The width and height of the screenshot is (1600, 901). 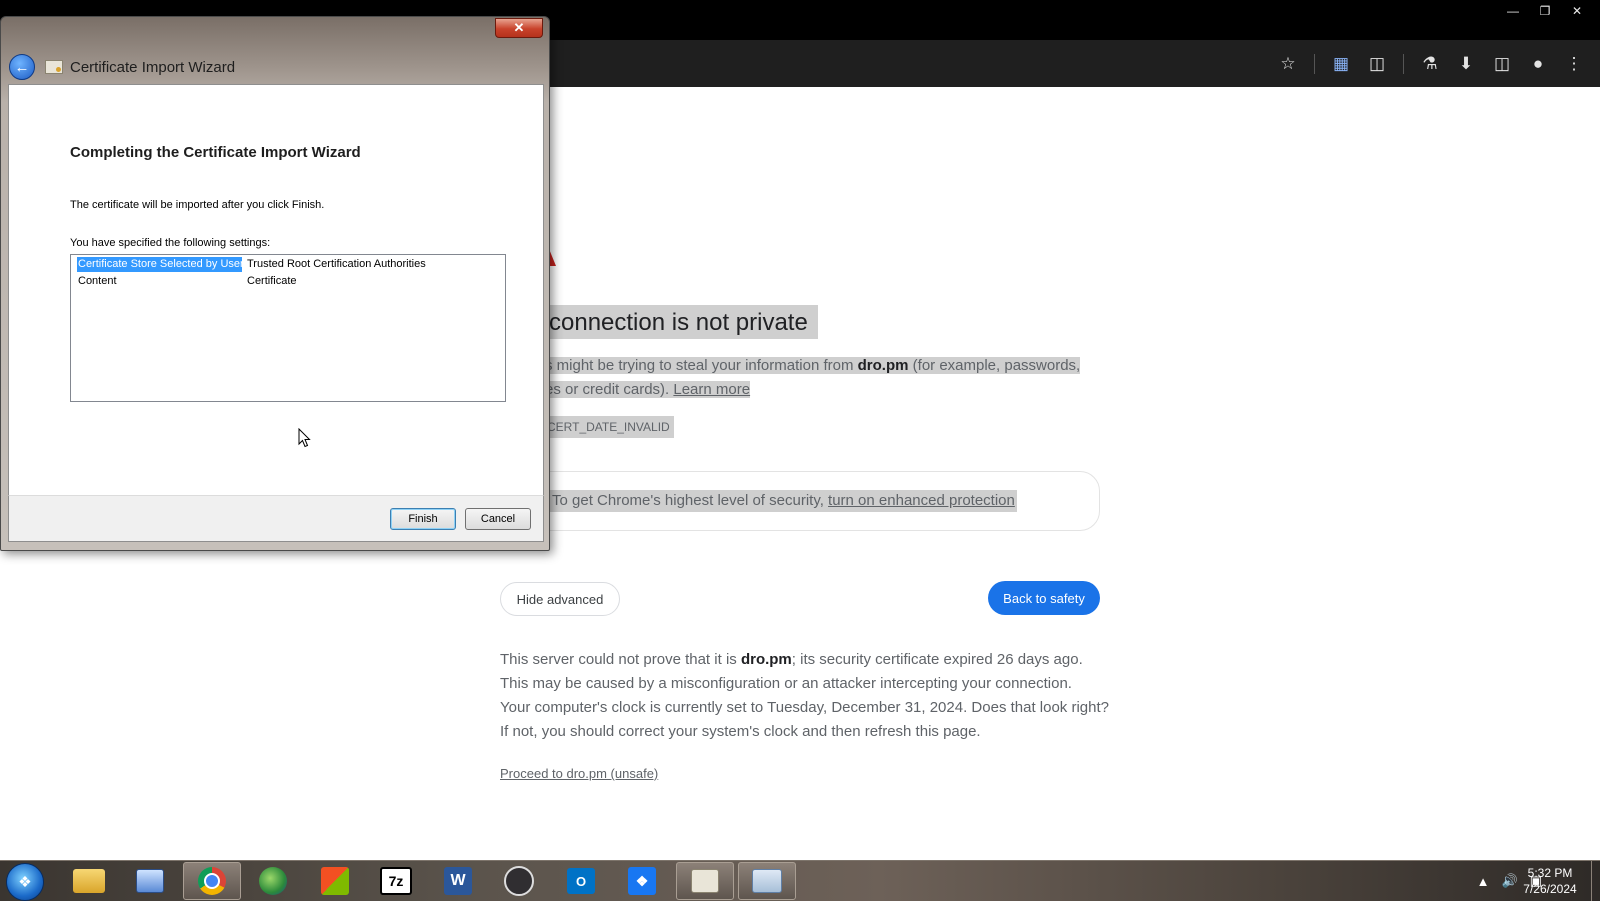 I want to click on word-icon: W, so click(x=458, y=881).